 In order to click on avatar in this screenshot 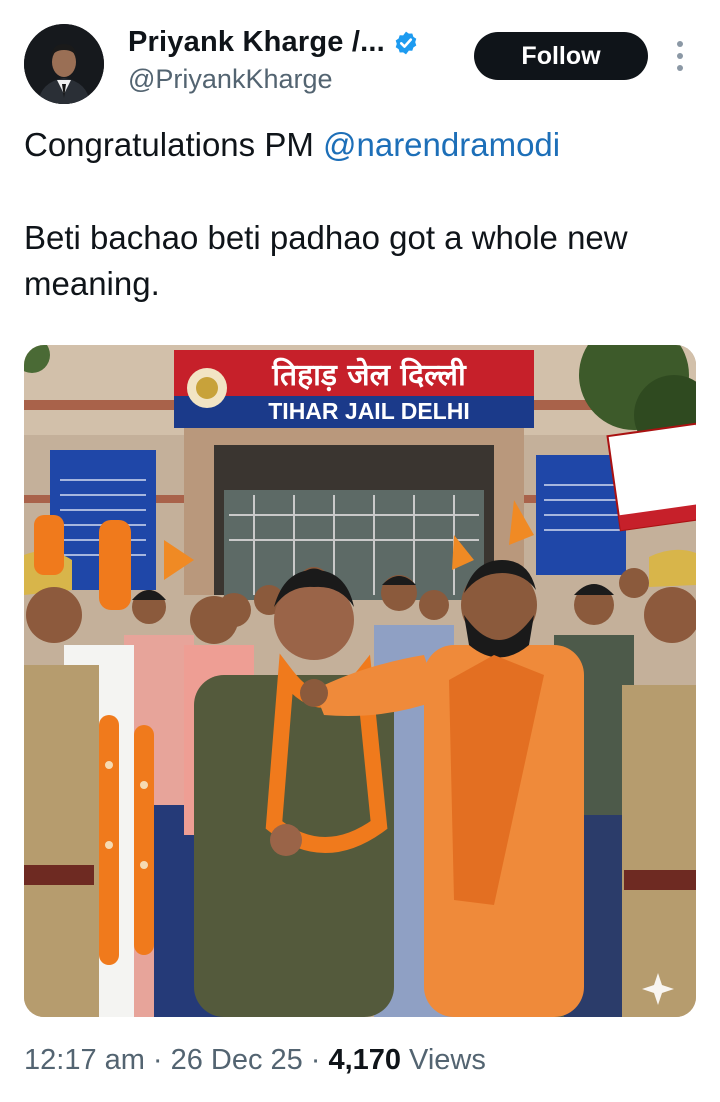, I will do `click(64, 64)`.